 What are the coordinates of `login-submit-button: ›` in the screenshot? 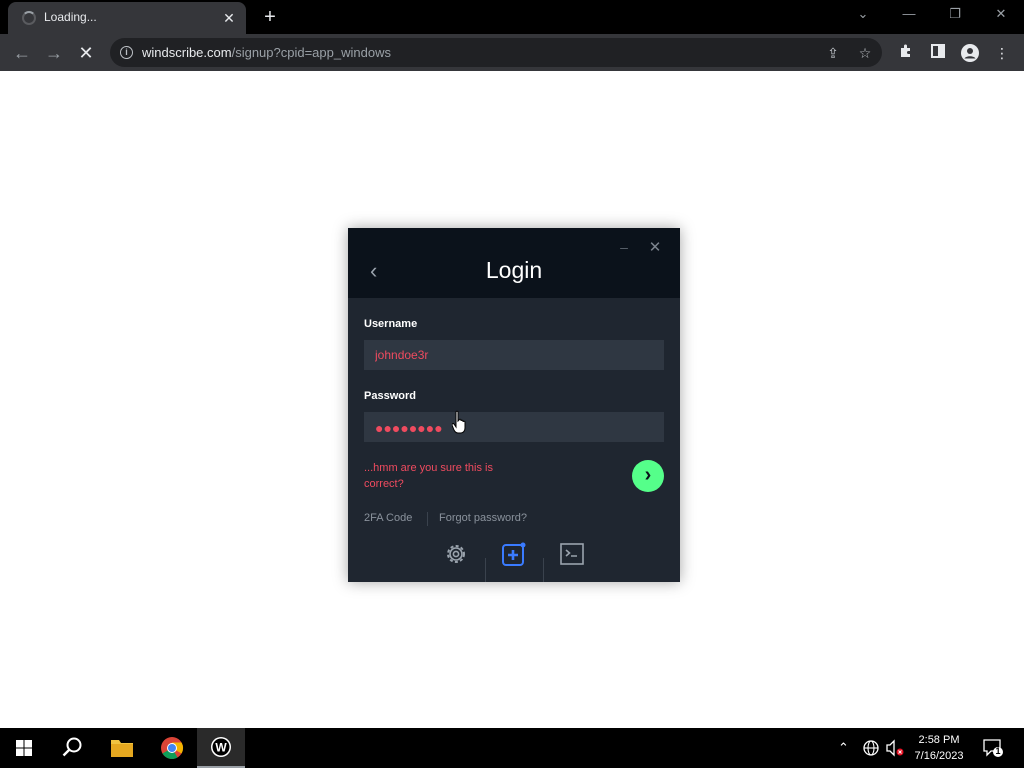 It's located at (648, 476).